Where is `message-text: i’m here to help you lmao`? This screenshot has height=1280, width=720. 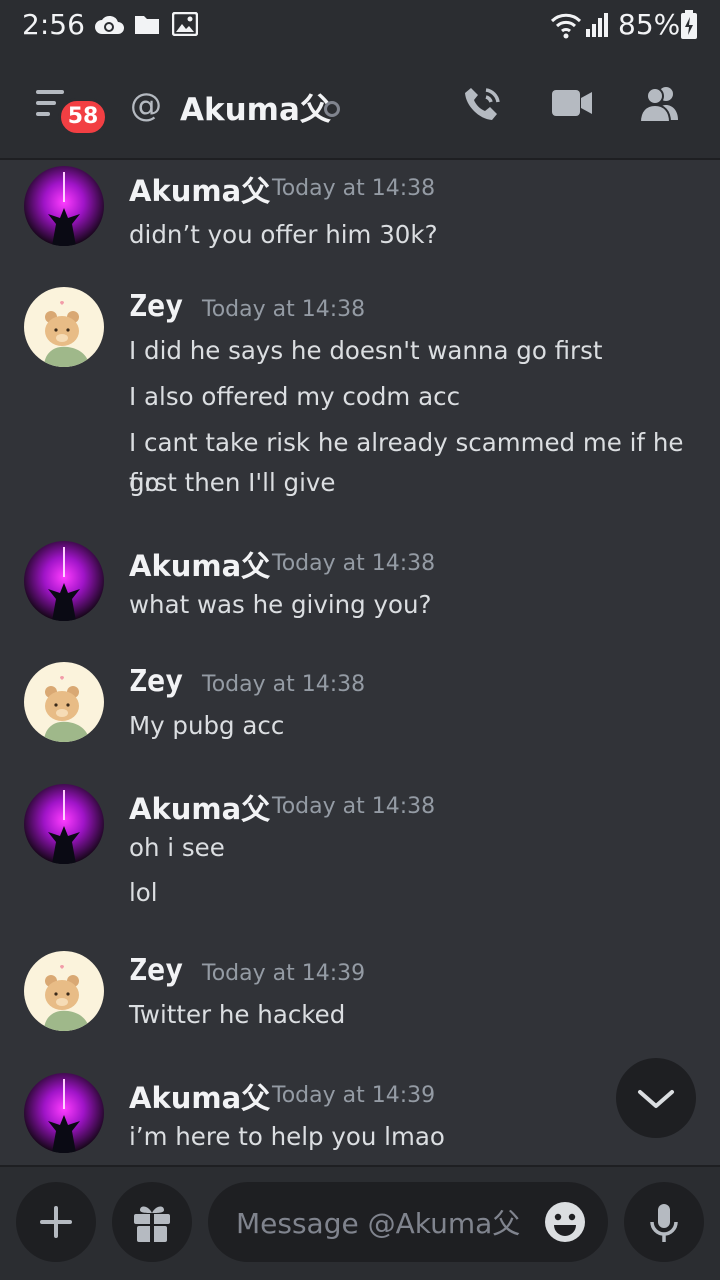
message-text: i’m here to help you lmao is located at coordinates (287, 1136).